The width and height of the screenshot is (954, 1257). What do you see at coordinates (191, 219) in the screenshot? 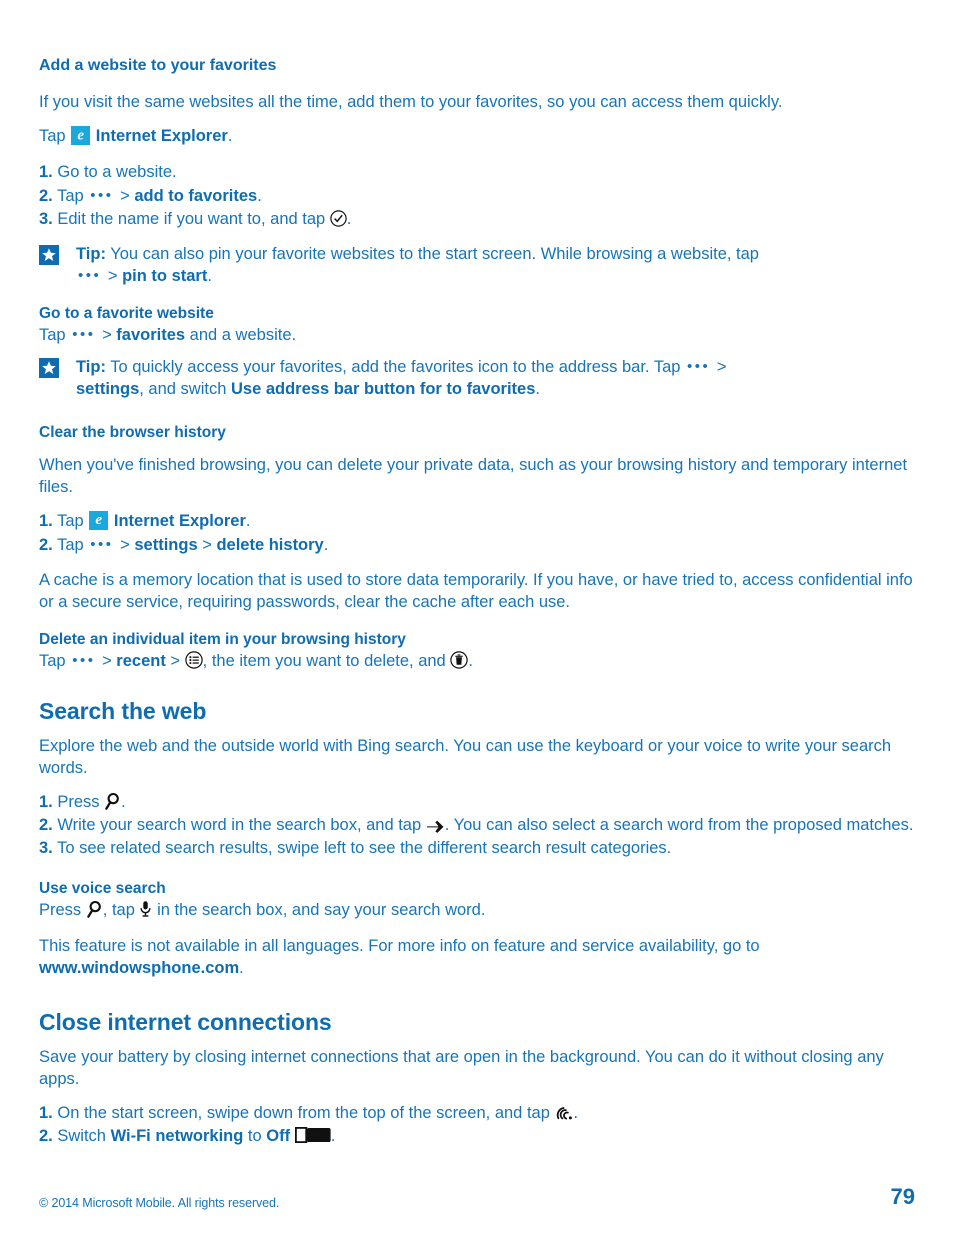
I see `step-text: Edit the name if you want to, and tap` at bounding box center [191, 219].